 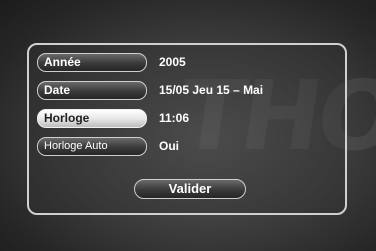 I want to click on date-value: 15/05 Jeu 15 – Mai, so click(x=211, y=90).